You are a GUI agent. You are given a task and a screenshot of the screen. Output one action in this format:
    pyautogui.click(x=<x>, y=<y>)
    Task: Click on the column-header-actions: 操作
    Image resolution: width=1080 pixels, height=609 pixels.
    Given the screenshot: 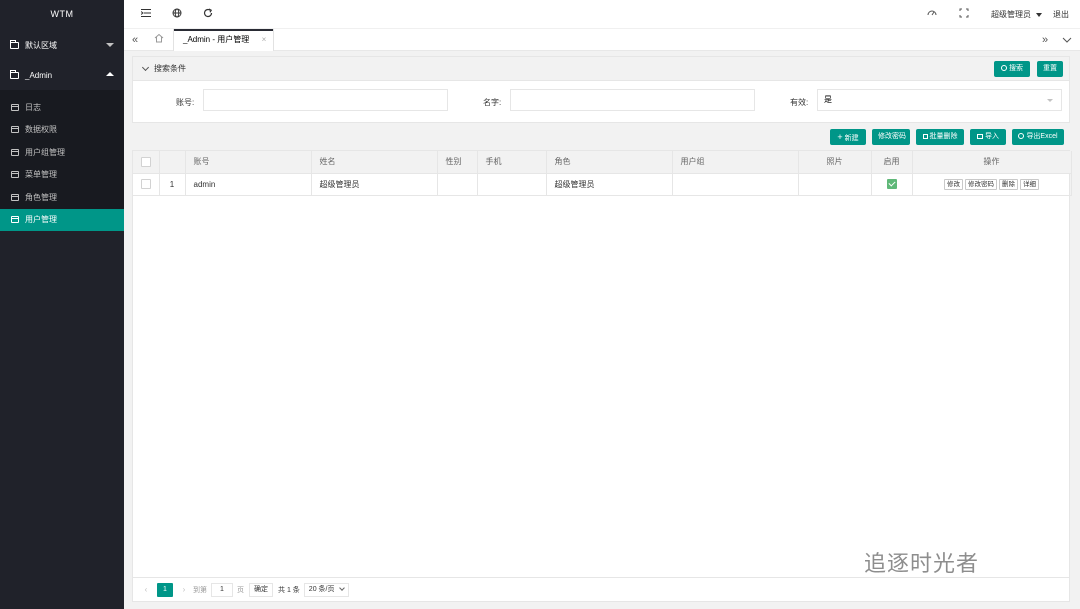 What is the action you would take?
    pyautogui.click(x=992, y=162)
    